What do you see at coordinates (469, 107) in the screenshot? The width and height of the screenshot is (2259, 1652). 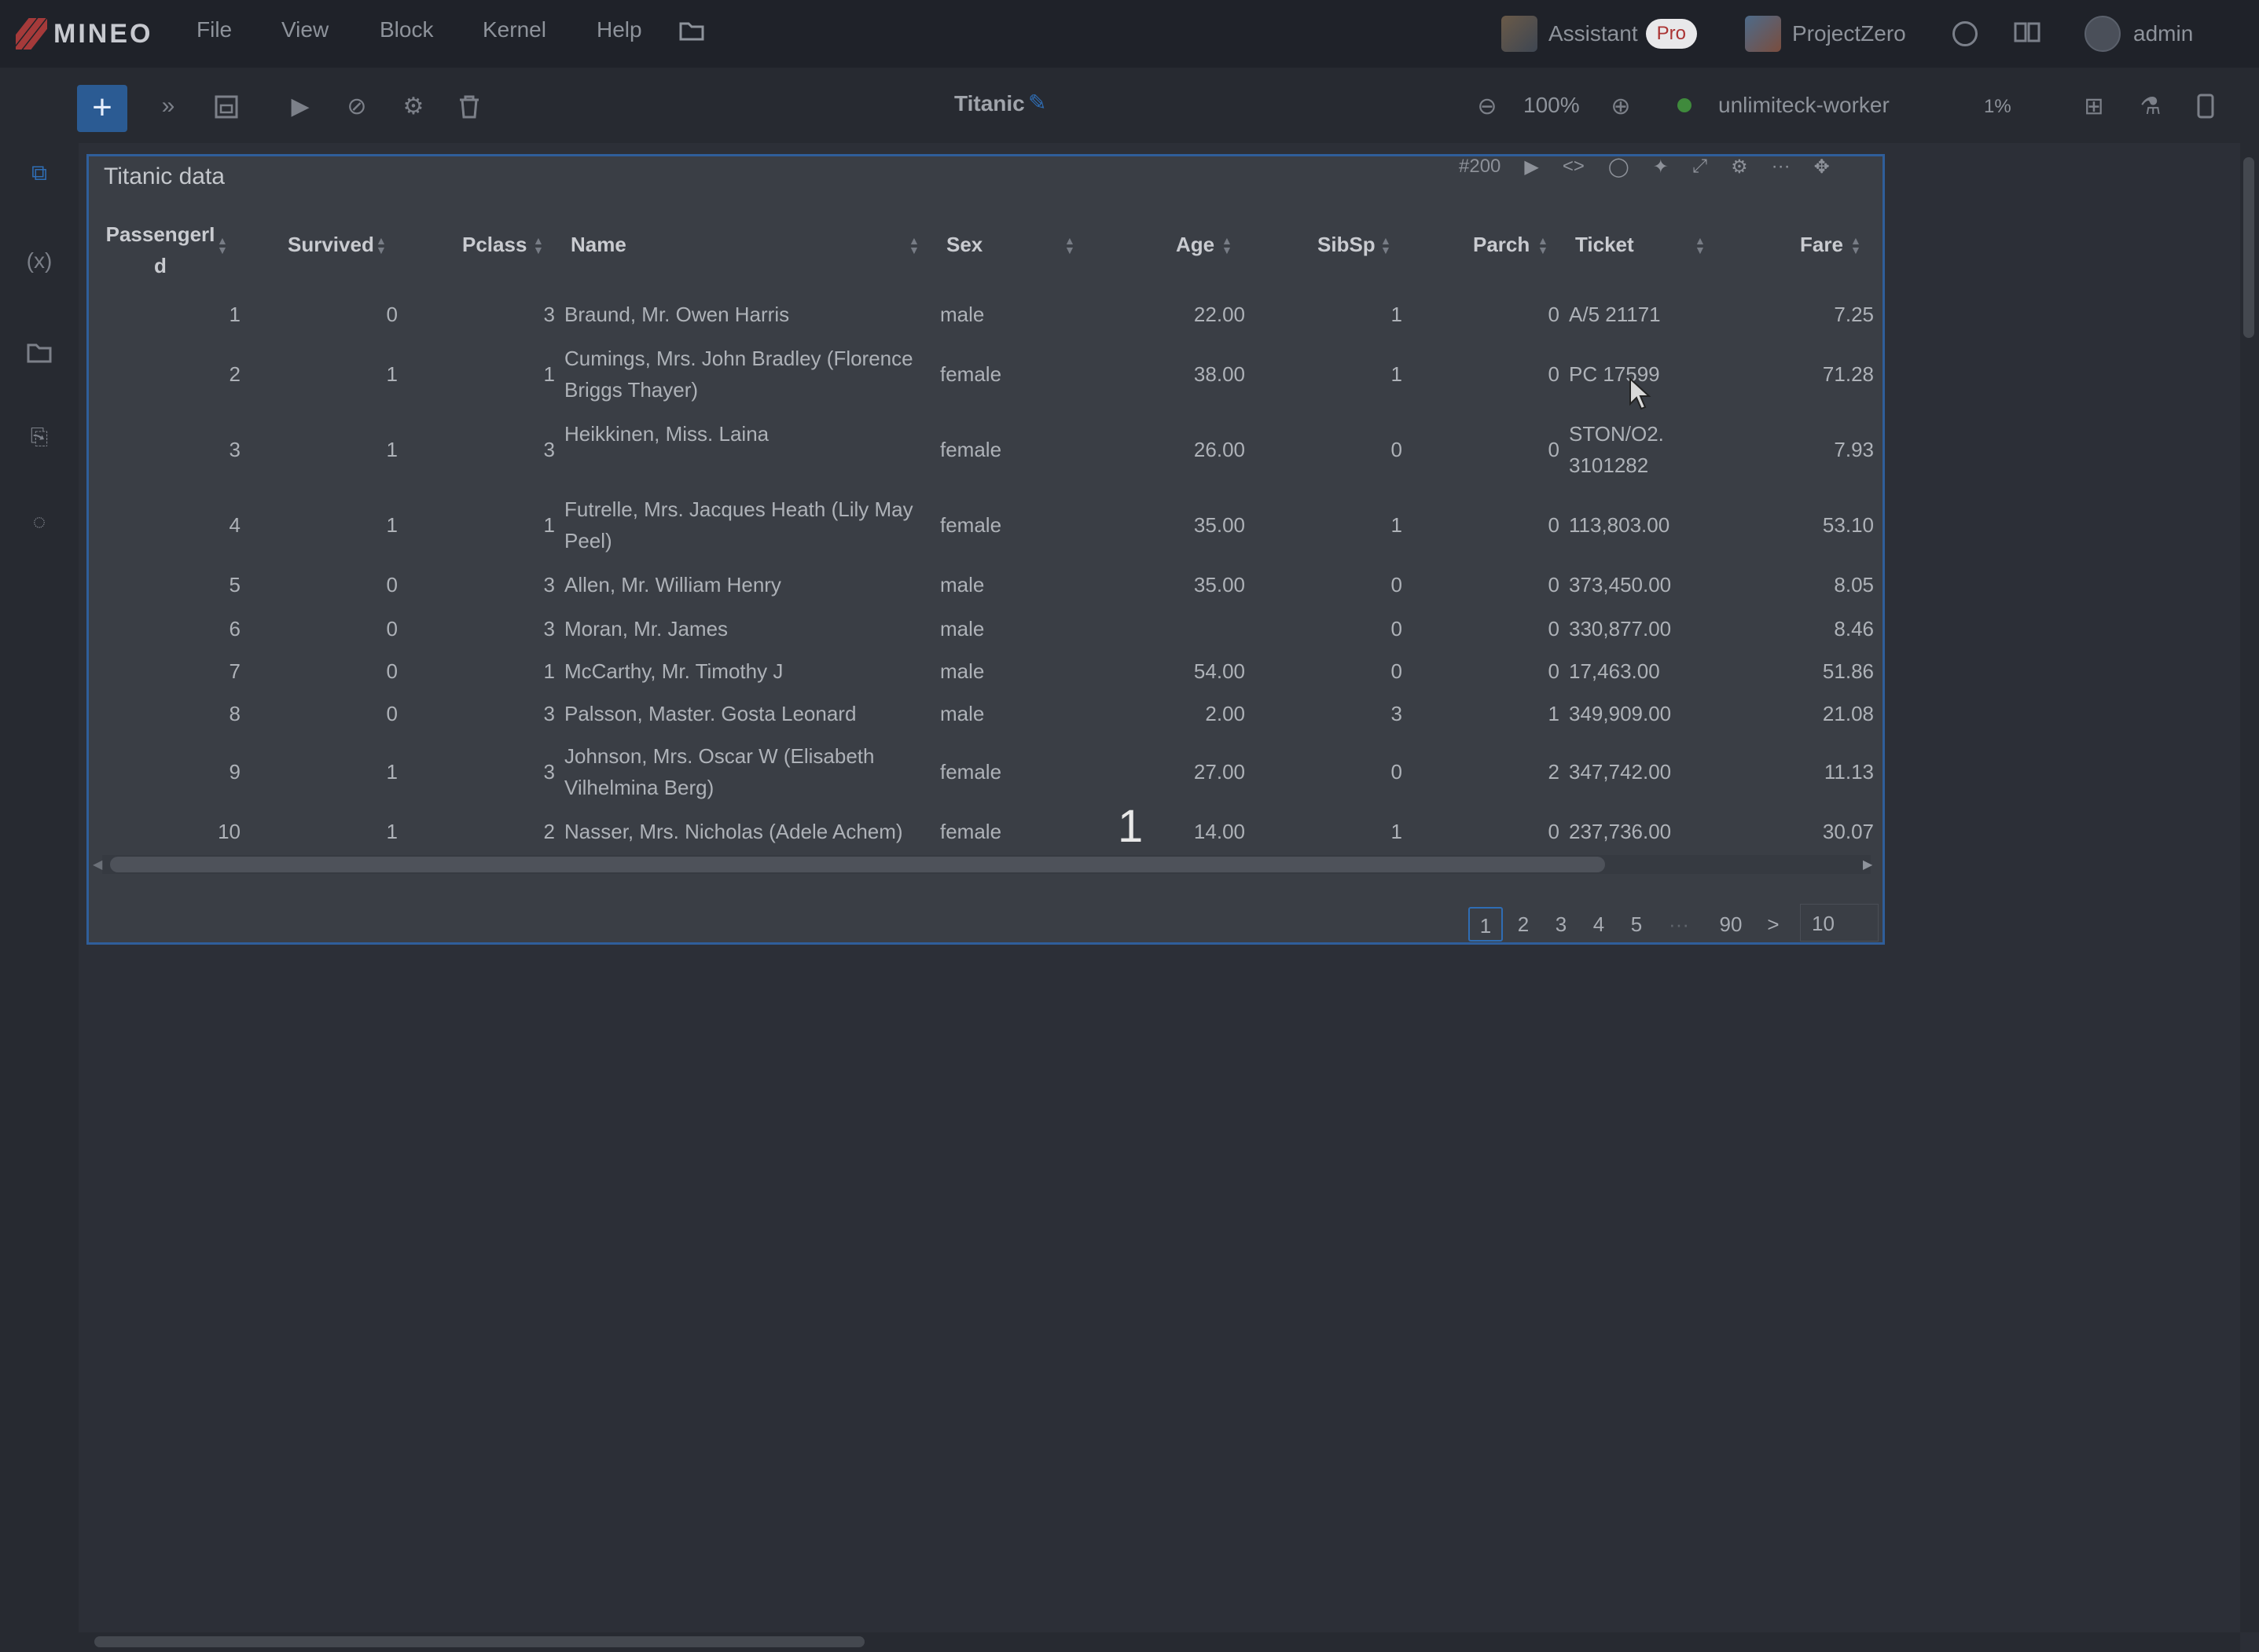 I see `trash-icon` at bounding box center [469, 107].